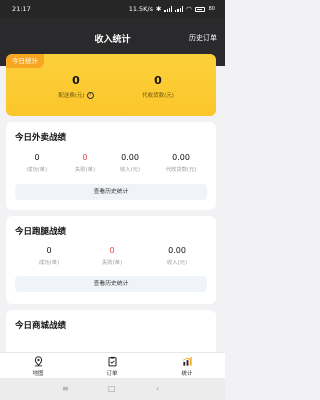 This screenshot has width=320, height=400. What do you see at coordinates (112, 263) in the screenshot?
I see `errand-fail-label: 失败(单)` at bounding box center [112, 263].